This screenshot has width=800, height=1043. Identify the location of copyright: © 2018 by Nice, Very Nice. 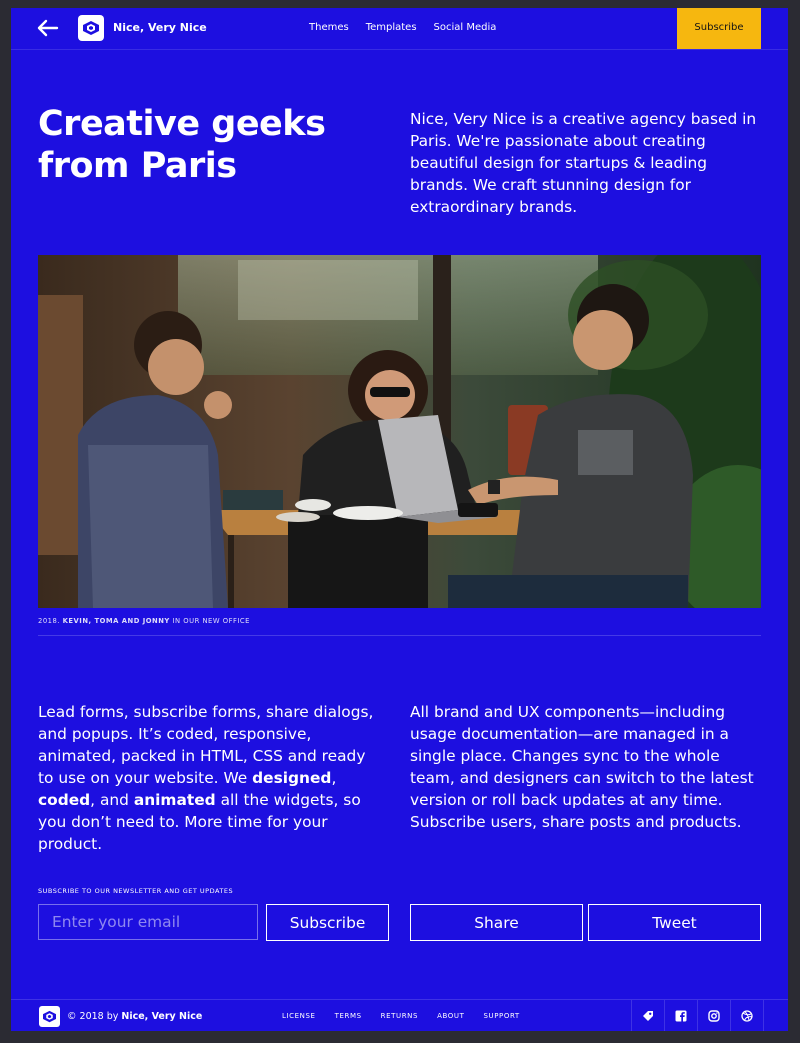
(134, 1016).